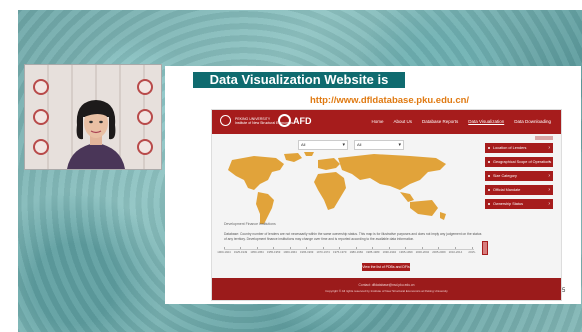  I want to click on legend-size-category: Size Category, so click(519, 176).